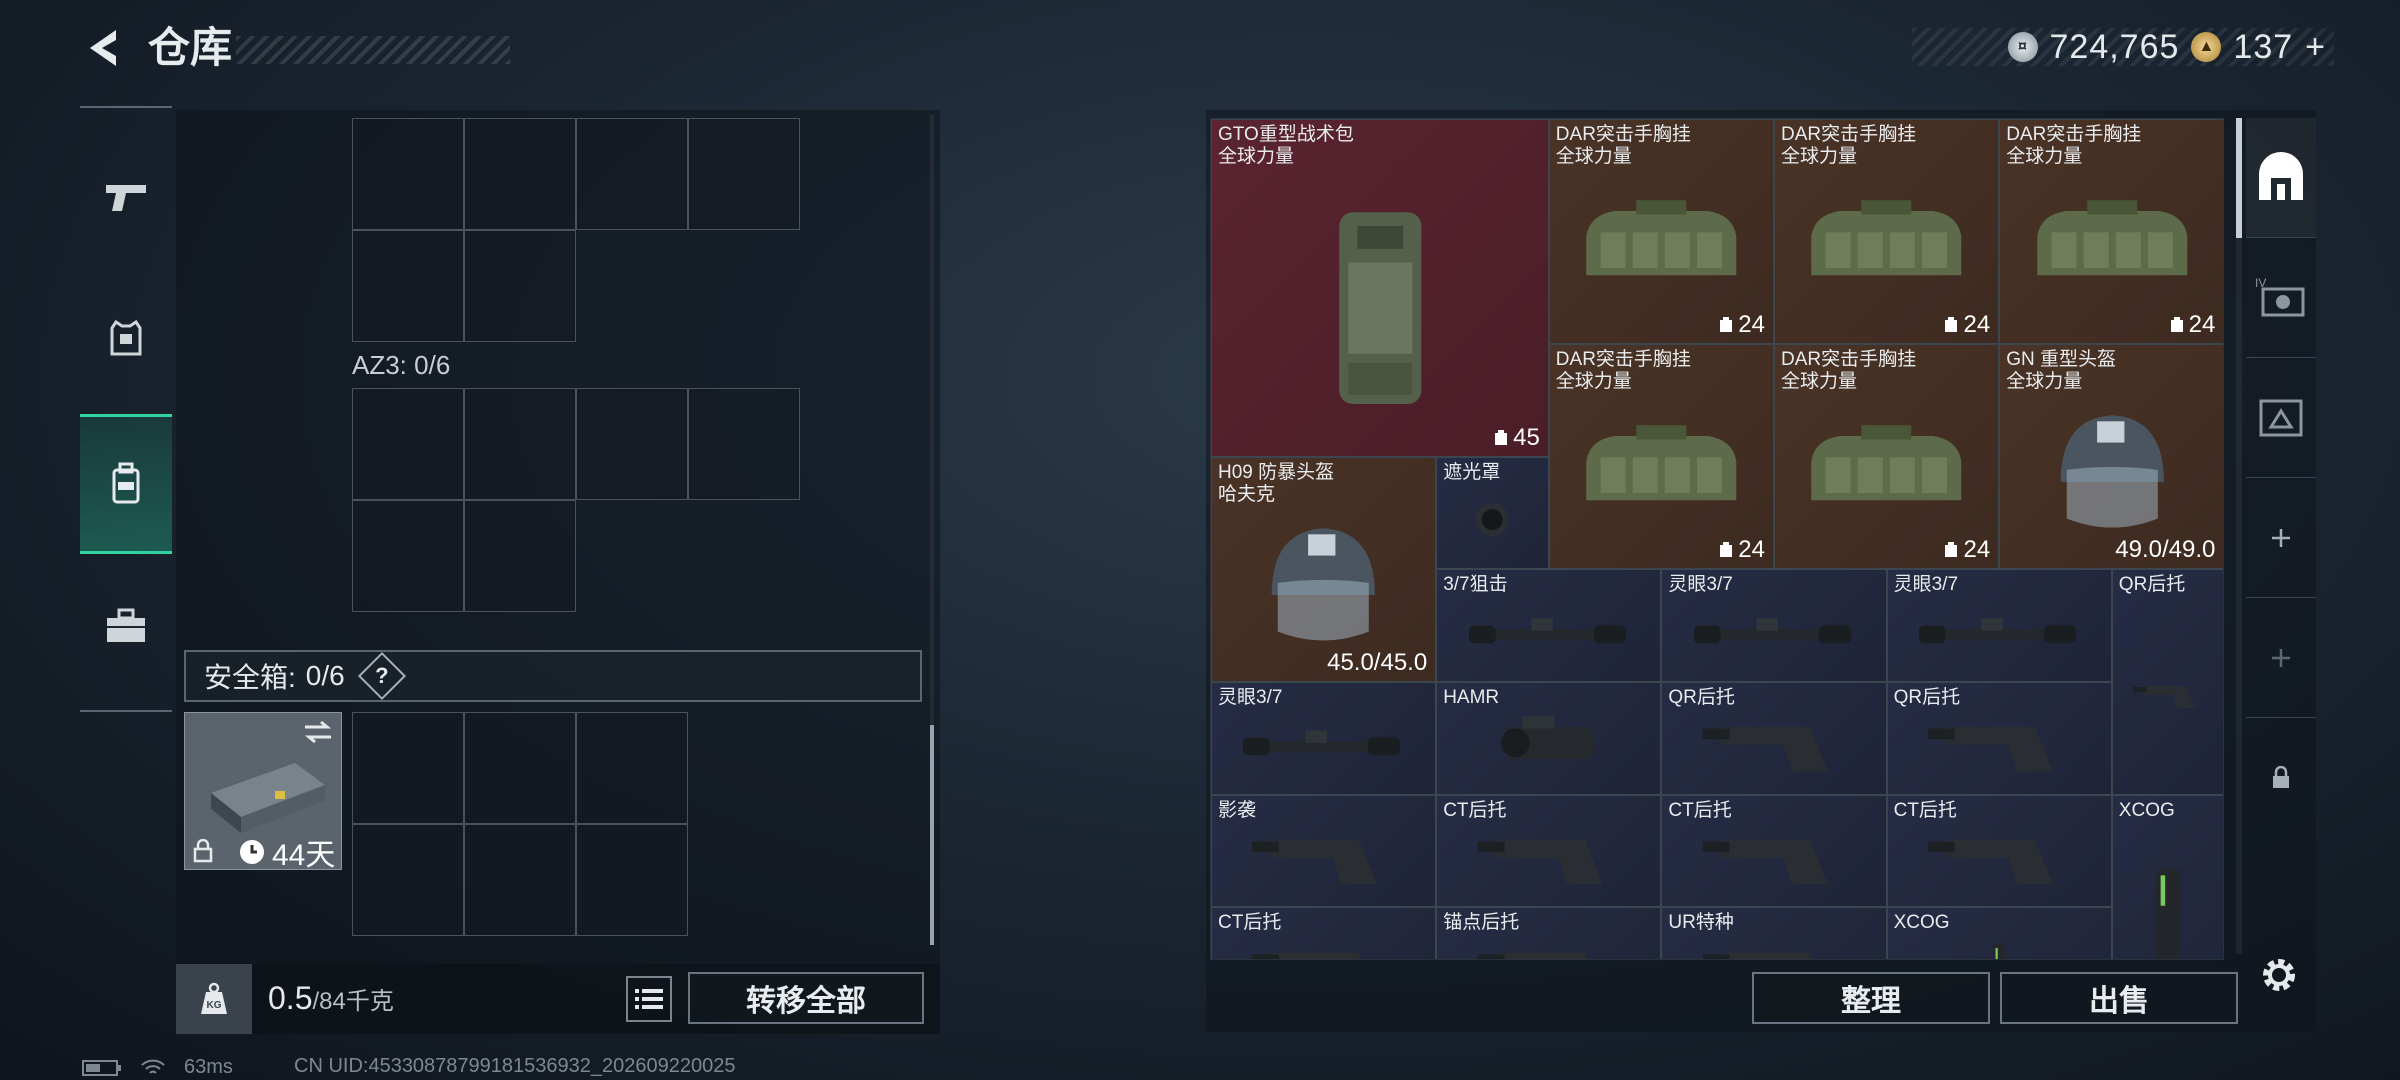 This screenshot has height=1080, width=2400. What do you see at coordinates (2165, 550) in the screenshot?
I see `item-durability: 49.0/49.0` at bounding box center [2165, 550].